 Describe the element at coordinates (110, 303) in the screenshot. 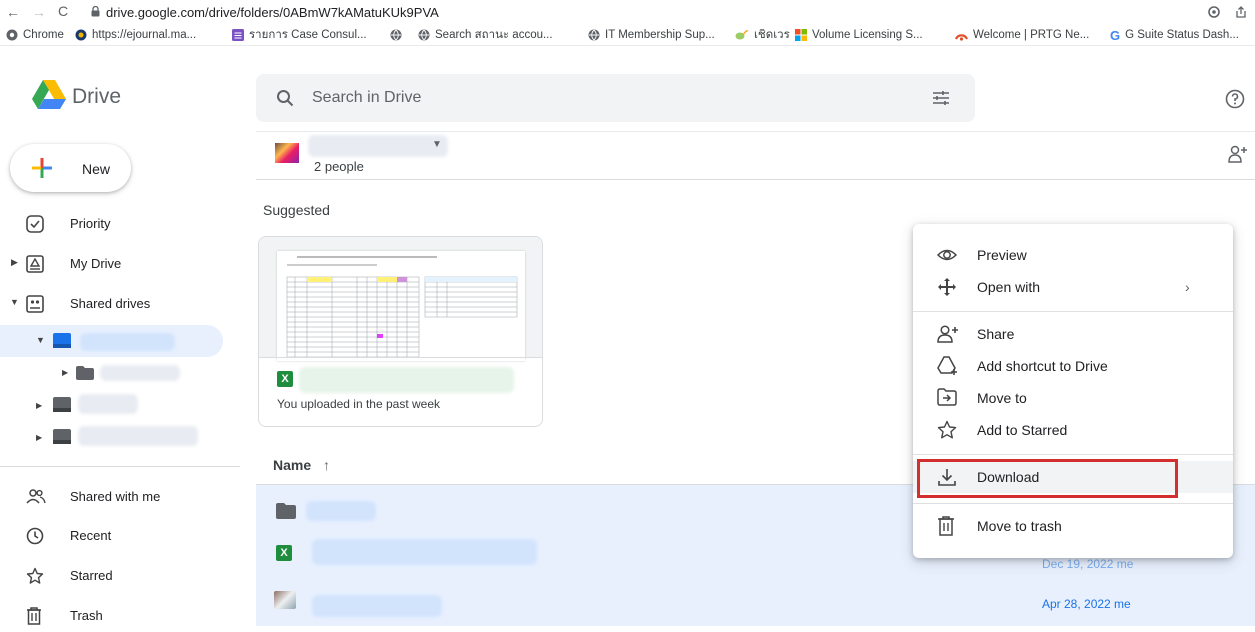

I see `sidebar-label: Shared drives` at that location.